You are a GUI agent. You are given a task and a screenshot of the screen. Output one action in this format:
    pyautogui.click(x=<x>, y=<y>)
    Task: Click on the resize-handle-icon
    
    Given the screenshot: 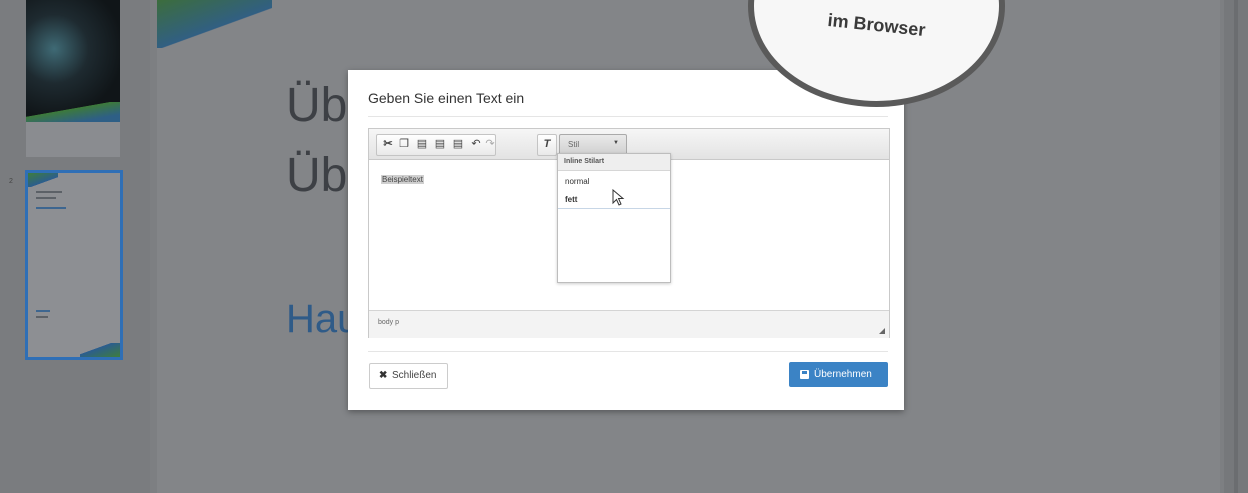 What is the action you would take?
    pyautogui.click(x=882, y=331)
    